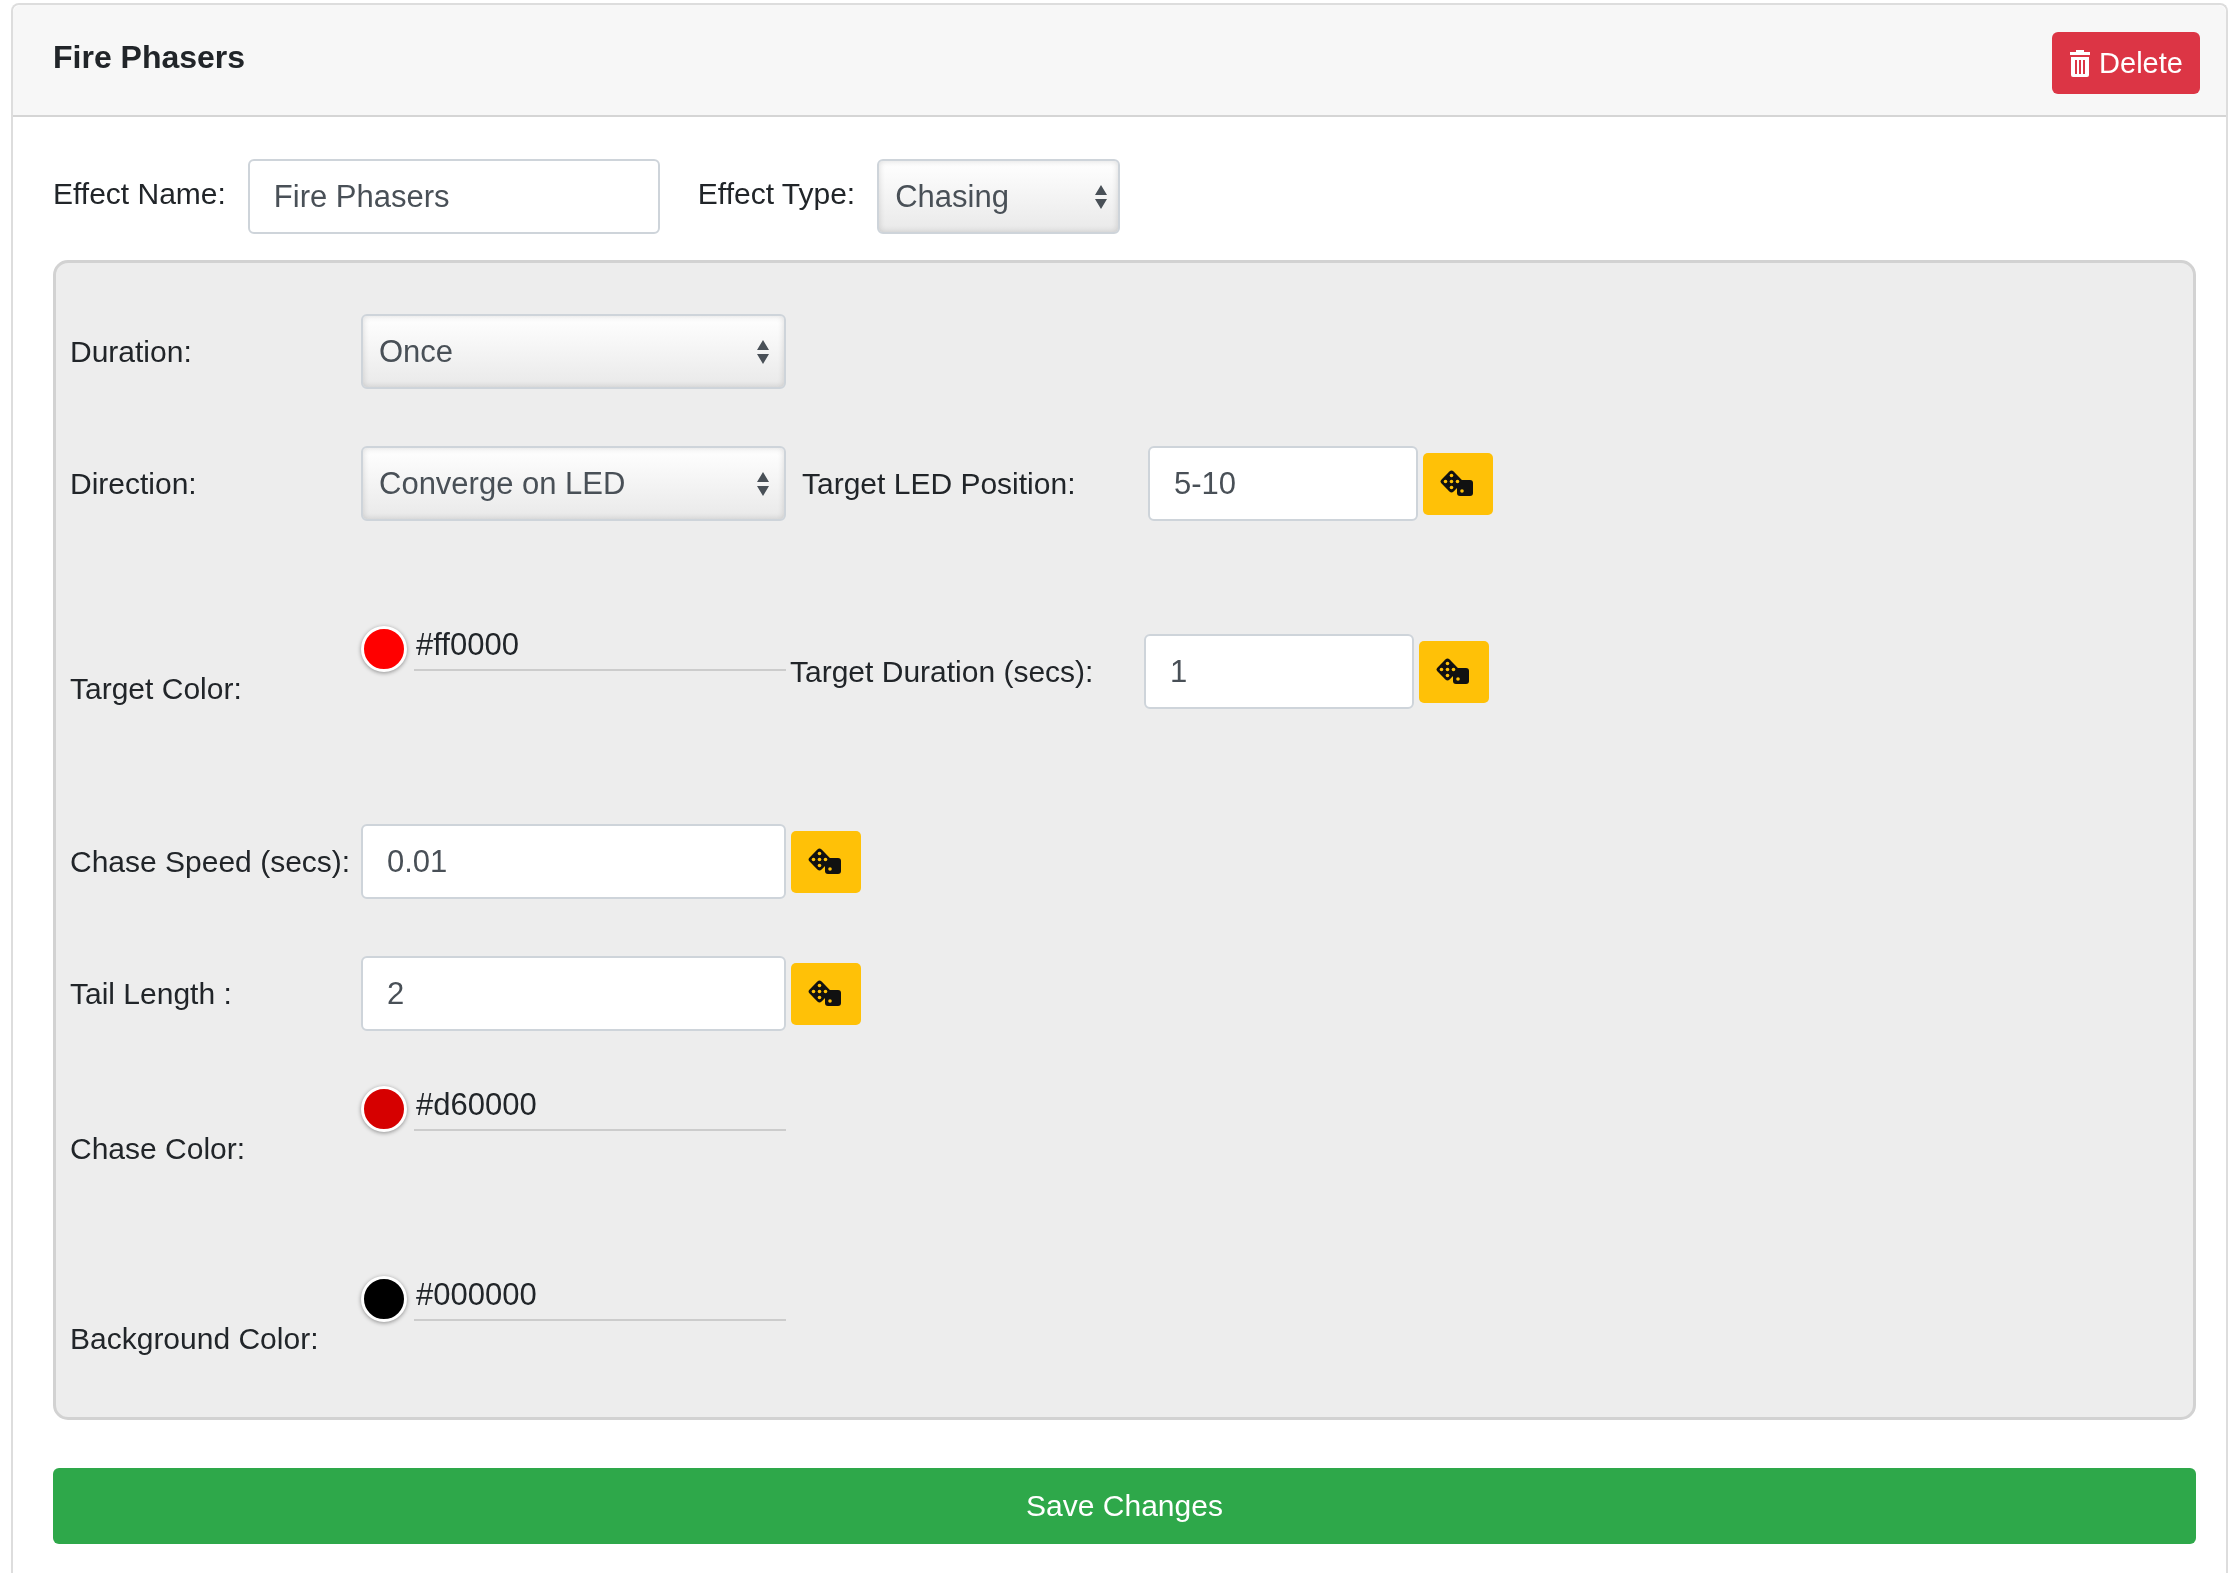  What do you see at coordinates (573, 993) in the screenshot?
I see `input-field: 2` at bounding box center [573, 993].